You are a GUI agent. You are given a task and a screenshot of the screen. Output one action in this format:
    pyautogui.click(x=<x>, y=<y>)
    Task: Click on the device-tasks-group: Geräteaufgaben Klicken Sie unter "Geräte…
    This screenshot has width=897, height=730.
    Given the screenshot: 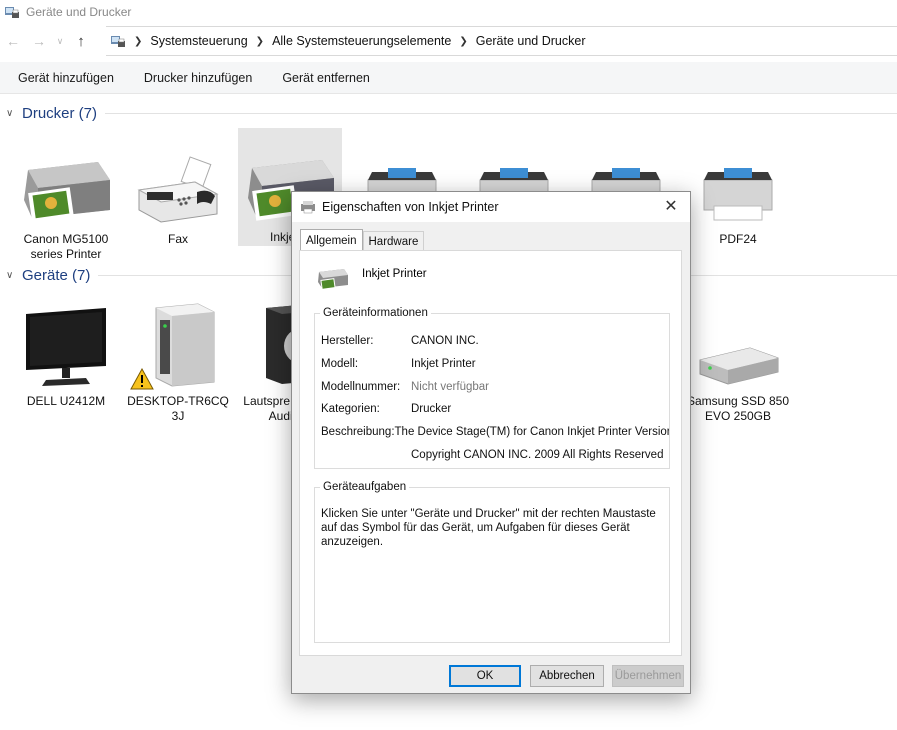 What is the action you would take?
    pyautogui.click(x=492, y=562)
    